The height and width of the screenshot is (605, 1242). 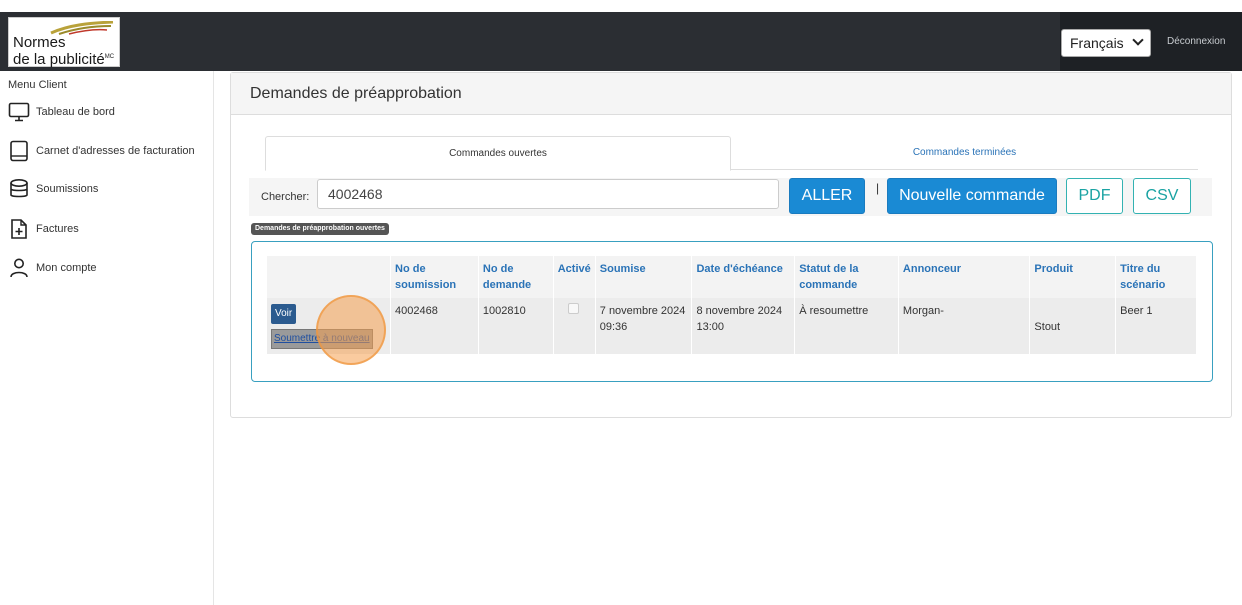 I want to click on active-checkbox, so click(x=573, y=308).